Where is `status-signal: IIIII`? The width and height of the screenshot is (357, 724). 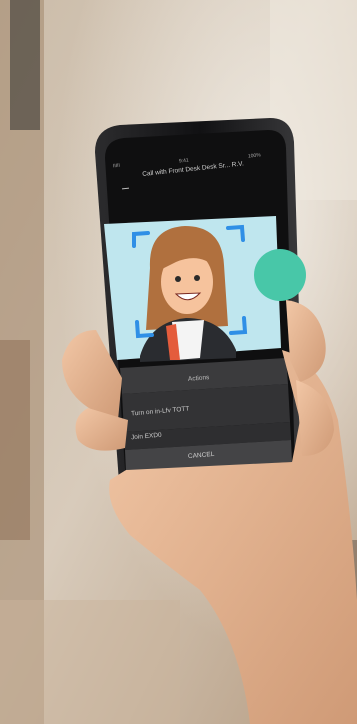
status-signal: IIIII is located at coordinates (116, 166).